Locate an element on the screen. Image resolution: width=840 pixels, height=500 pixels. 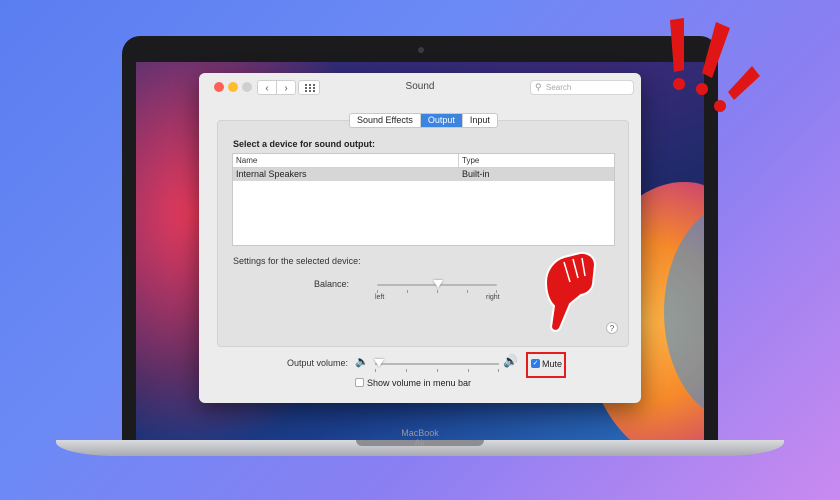
search-input: ⚲ Search is located at coordinates (582, 87).